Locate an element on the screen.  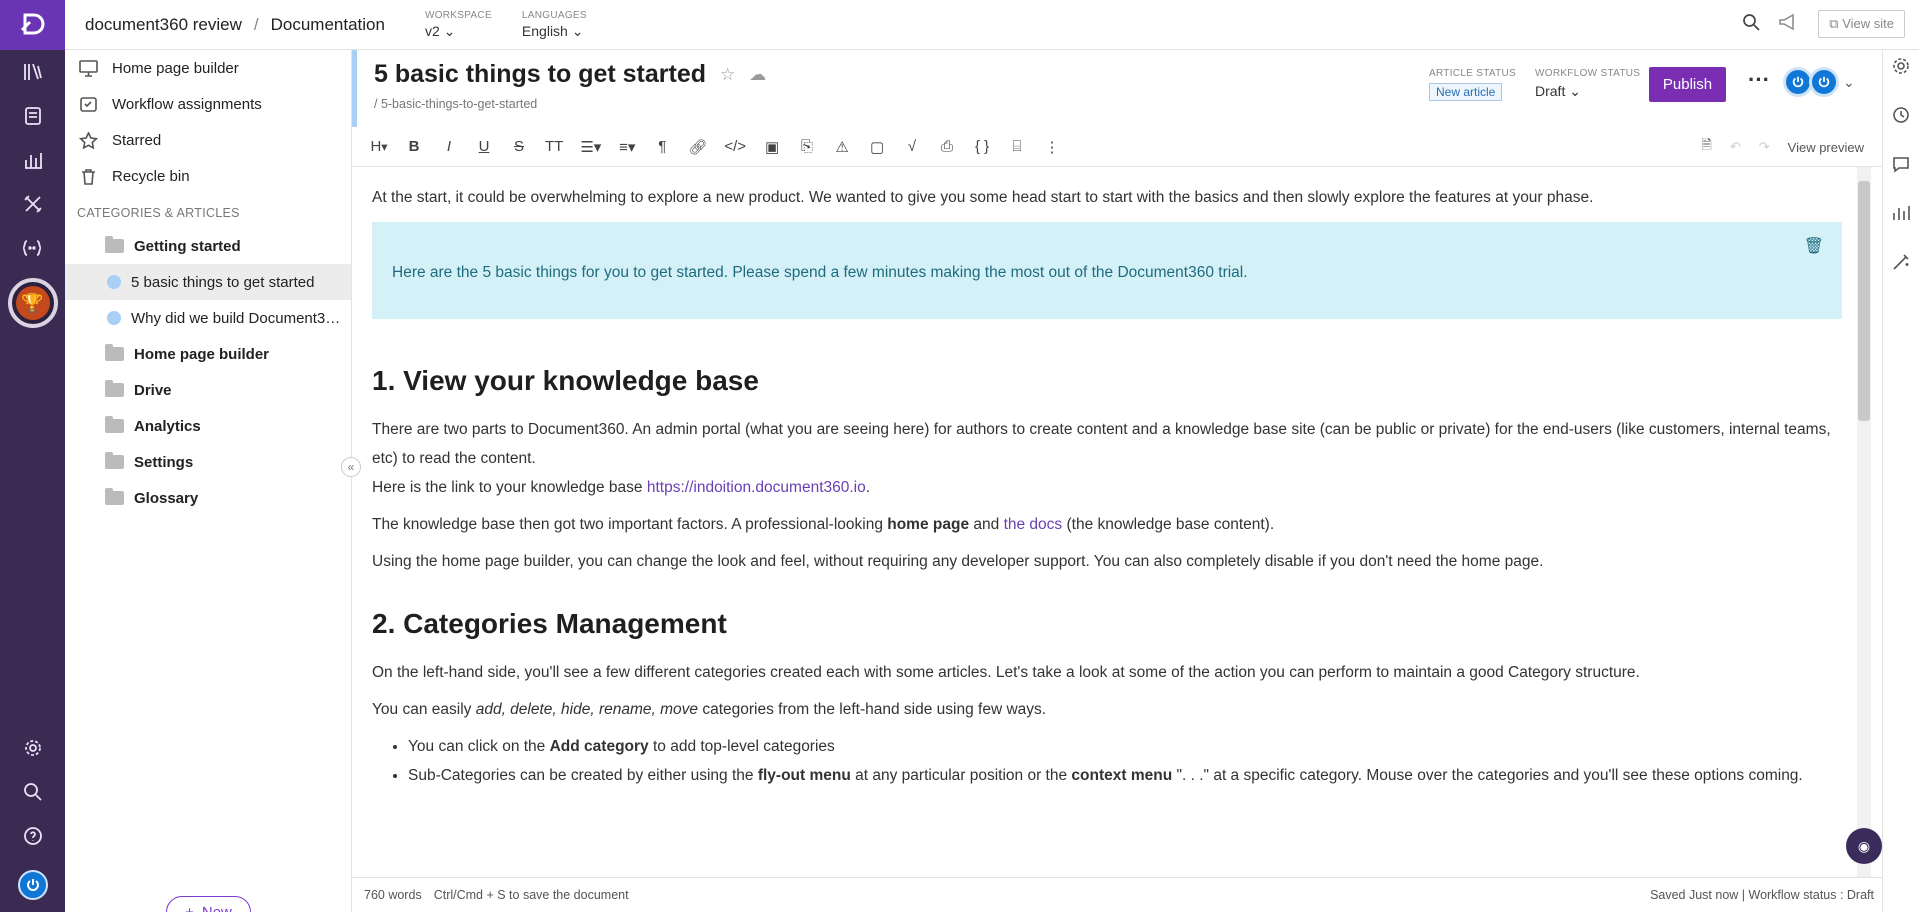
workflow-status-label: WORKFLOW STATUS is located at coordinates (1588, 73).